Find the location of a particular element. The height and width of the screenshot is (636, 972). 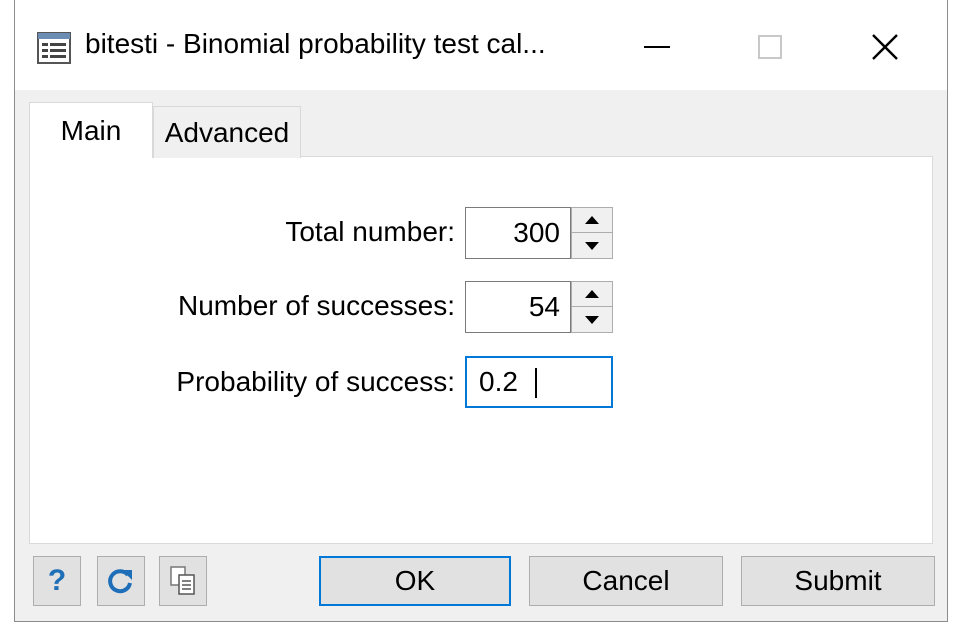

probability-value: 0.2 is located at coordinates (498, 381).